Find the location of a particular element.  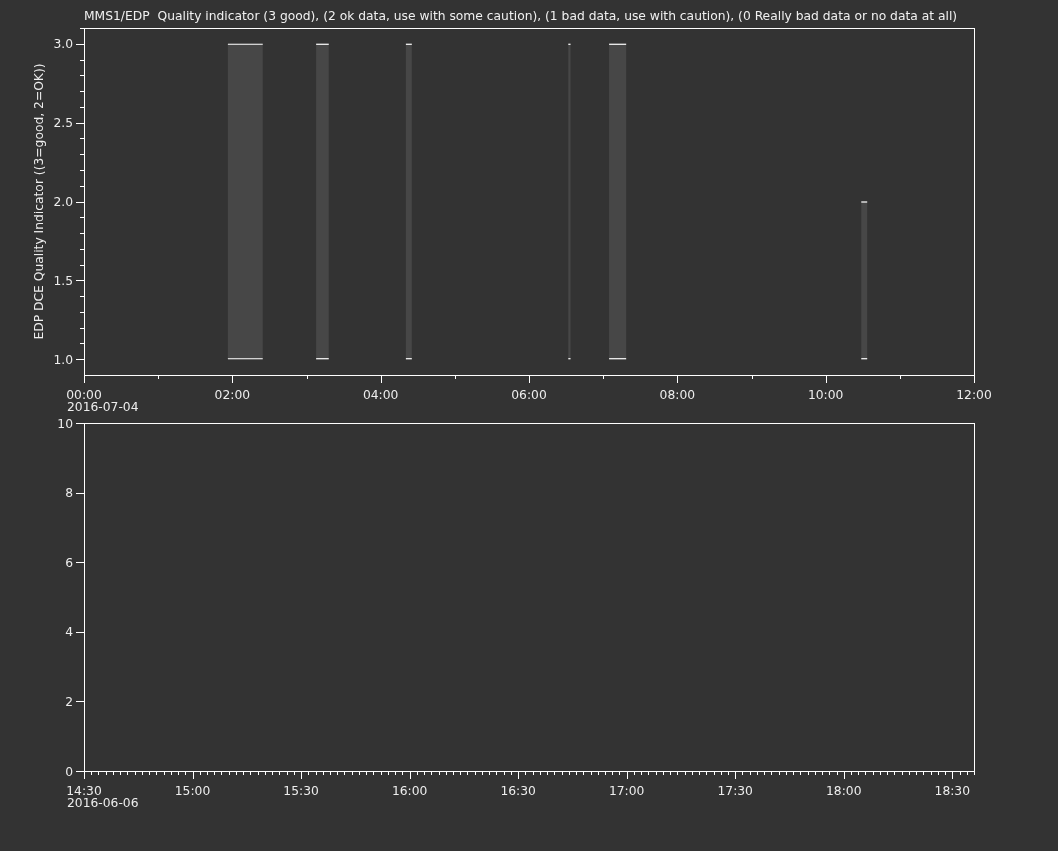

tick-label: 14:30 is located at coordinates (84, 791).